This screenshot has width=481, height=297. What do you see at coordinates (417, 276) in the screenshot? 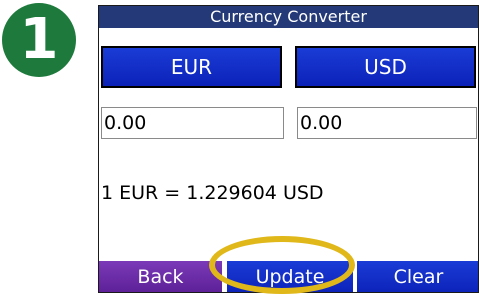
I see `clear-button: Clear` at bounding box center [417, 276].